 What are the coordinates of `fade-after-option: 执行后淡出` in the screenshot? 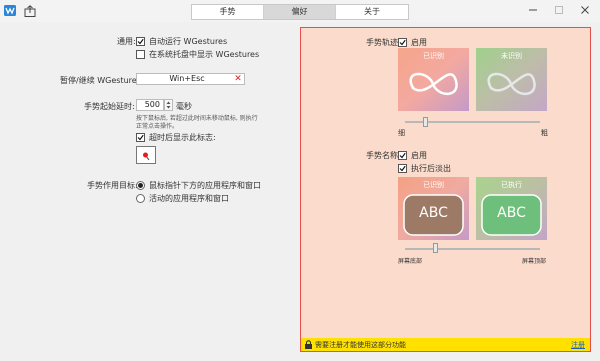 It's located at (424, 168).